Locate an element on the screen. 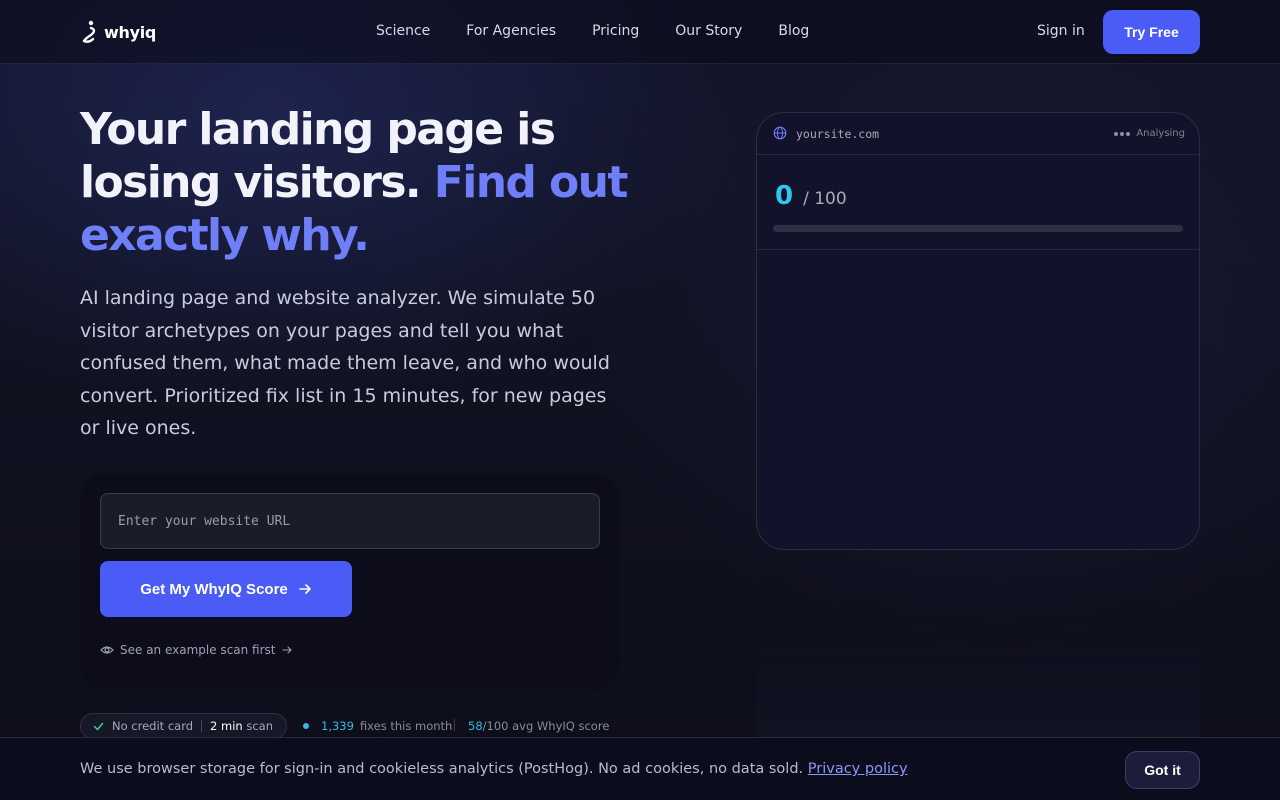  arrow-right-small-icon is located at coordinates (286, 650).